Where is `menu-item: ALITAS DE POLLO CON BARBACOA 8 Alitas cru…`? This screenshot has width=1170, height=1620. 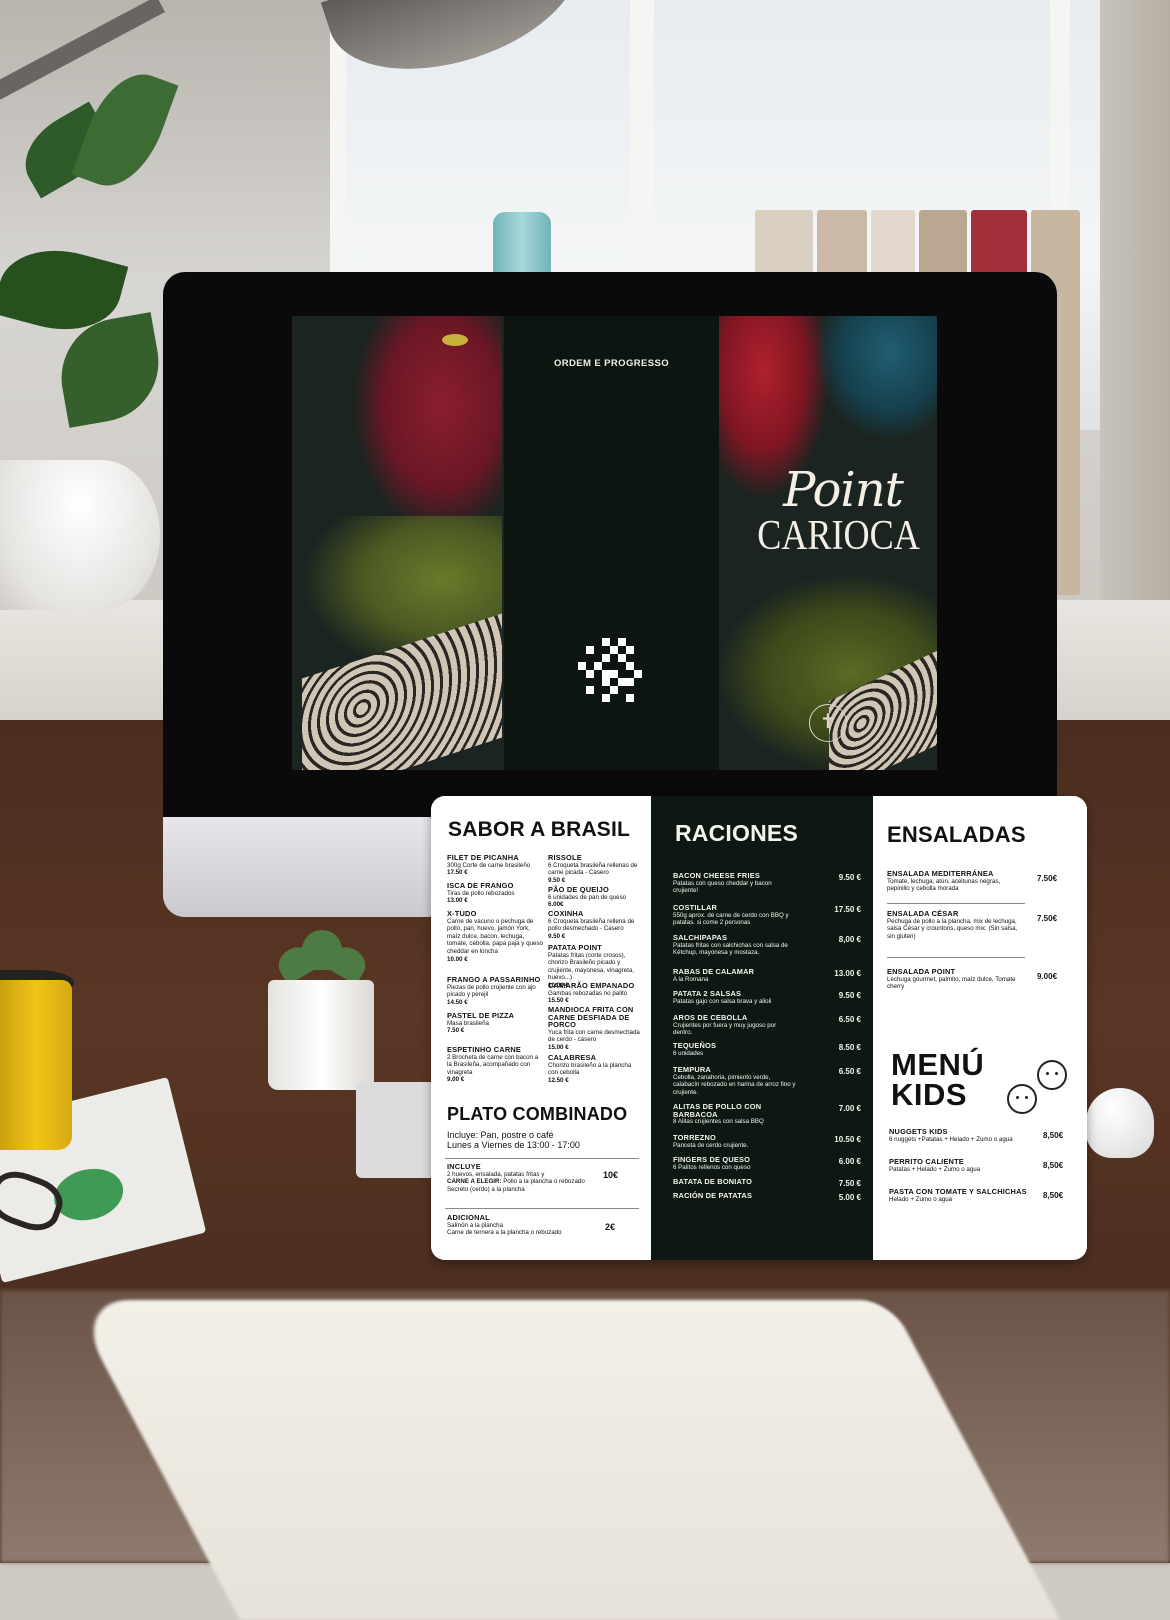 menu-item: ALITAS DE POLLO CON BARBACOA 8 Alitas cru… is located at coordinates (718, 1114).